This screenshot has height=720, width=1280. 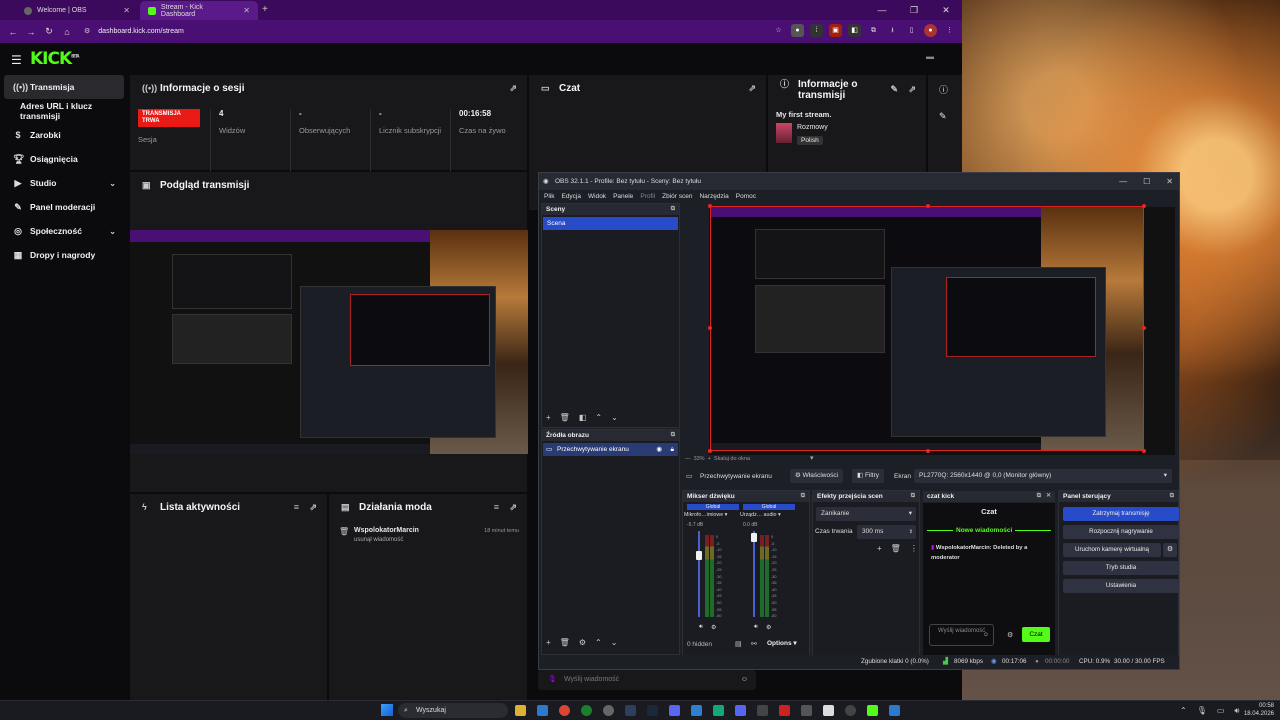 I want to click on obs-taskbar-icon, so click(x=608, y=710).